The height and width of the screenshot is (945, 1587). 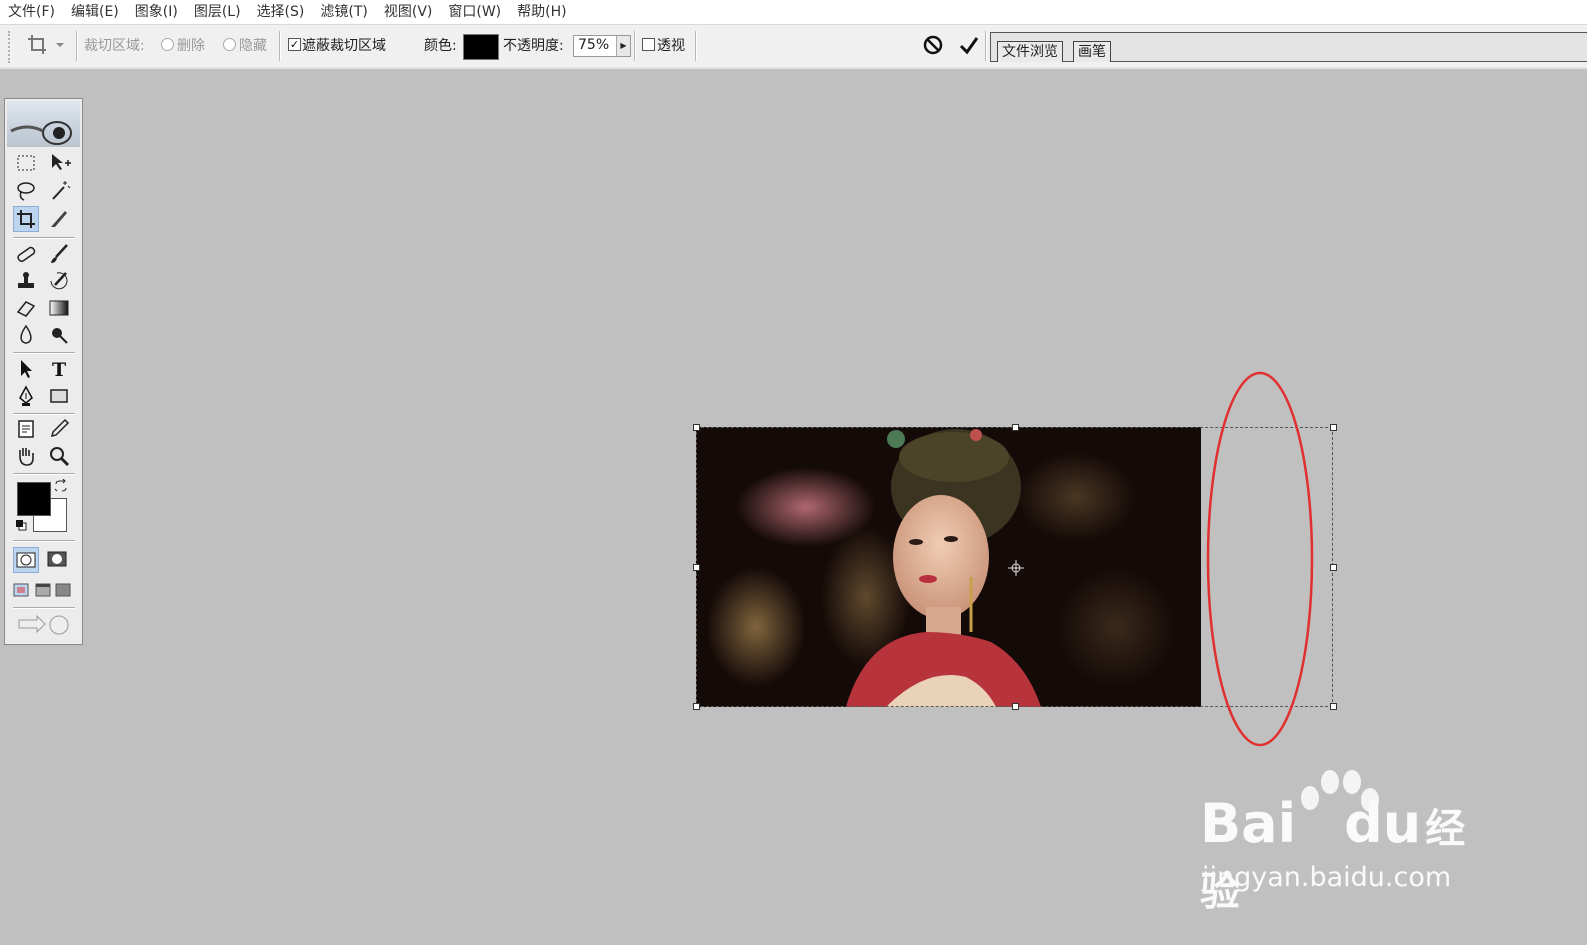 I want to click on commit-check-icon, so click(x=969, y=45).